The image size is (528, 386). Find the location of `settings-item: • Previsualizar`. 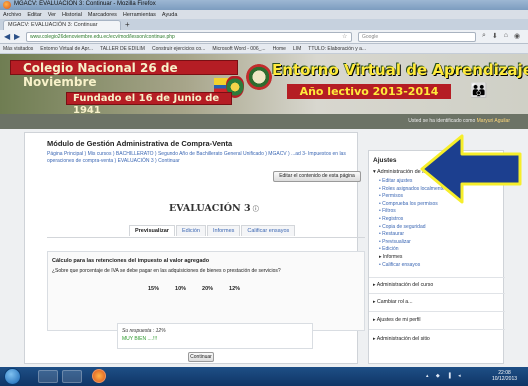

settings-item: • Previsualizar is located at coordinates (412, 243).